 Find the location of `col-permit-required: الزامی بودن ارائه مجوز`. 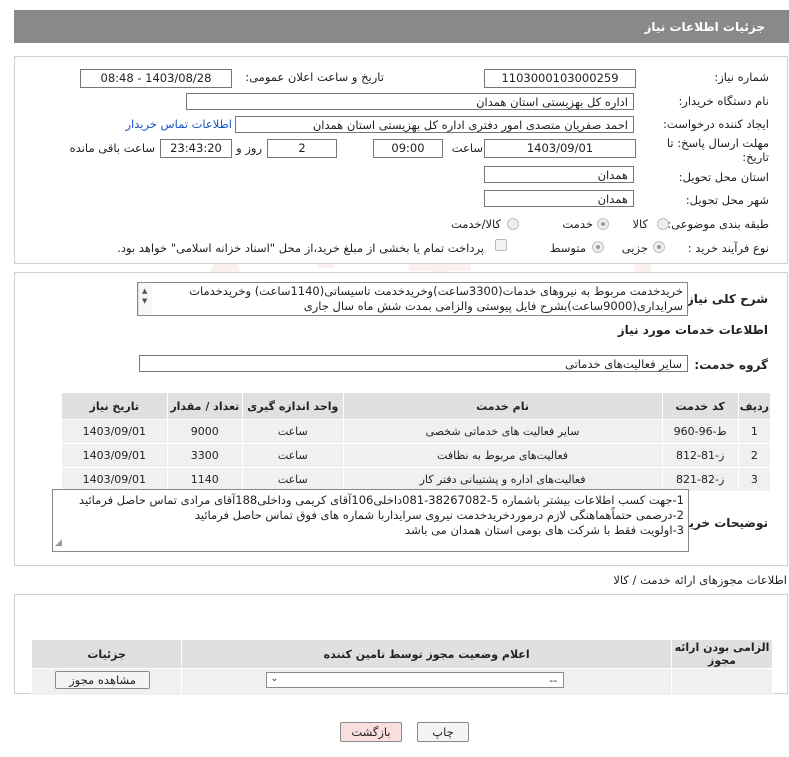

col-permit-required: الزامی بودن ارائه مجوز is located at coordinates (722, 654).